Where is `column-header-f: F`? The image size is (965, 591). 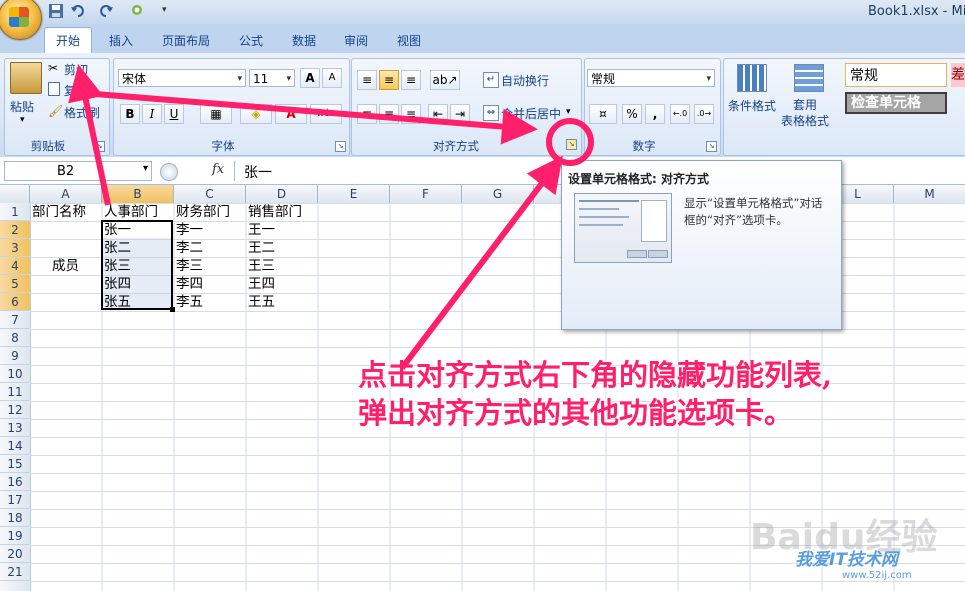 column-header-f: F is located at coordinates (426, 194).